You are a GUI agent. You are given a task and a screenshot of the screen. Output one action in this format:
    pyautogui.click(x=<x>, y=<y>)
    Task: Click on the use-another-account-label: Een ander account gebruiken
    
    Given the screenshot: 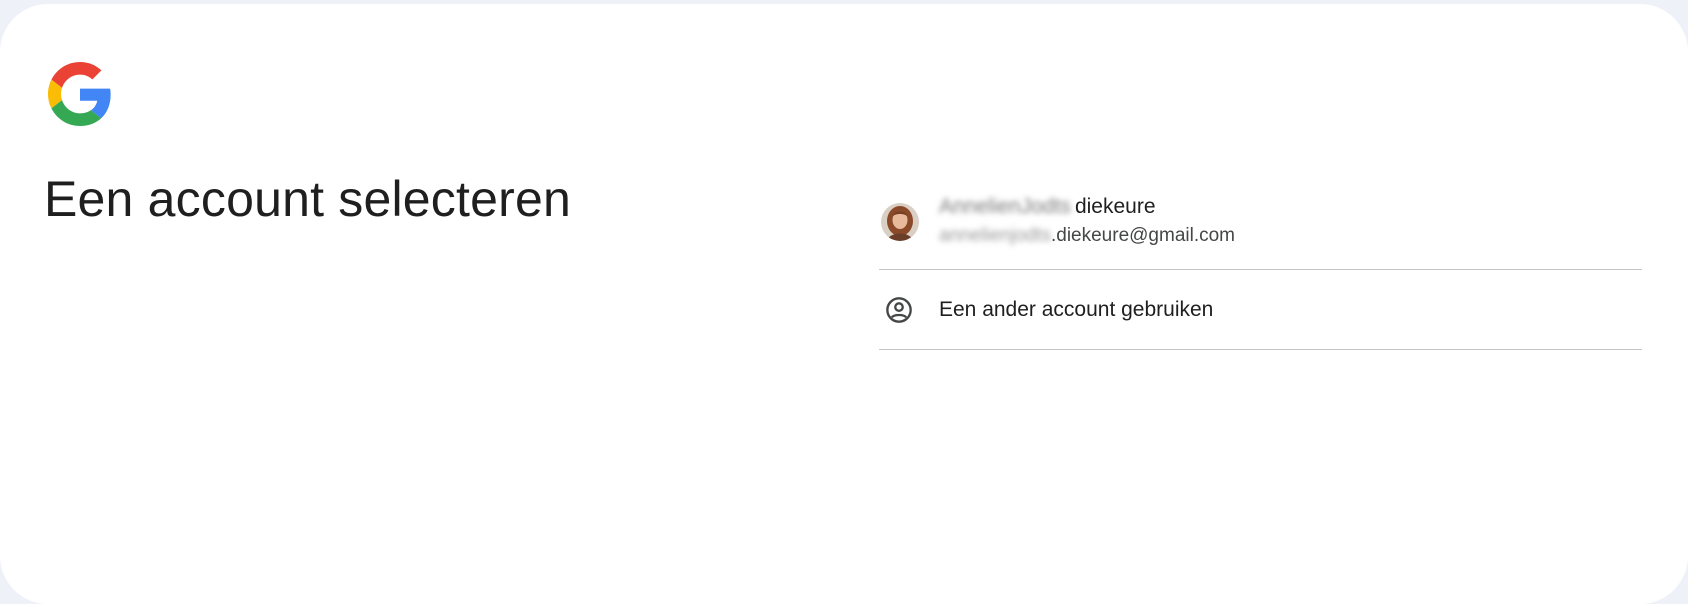 What is the action you would take?
    pyautogui.click(x=1076, y=309)
    